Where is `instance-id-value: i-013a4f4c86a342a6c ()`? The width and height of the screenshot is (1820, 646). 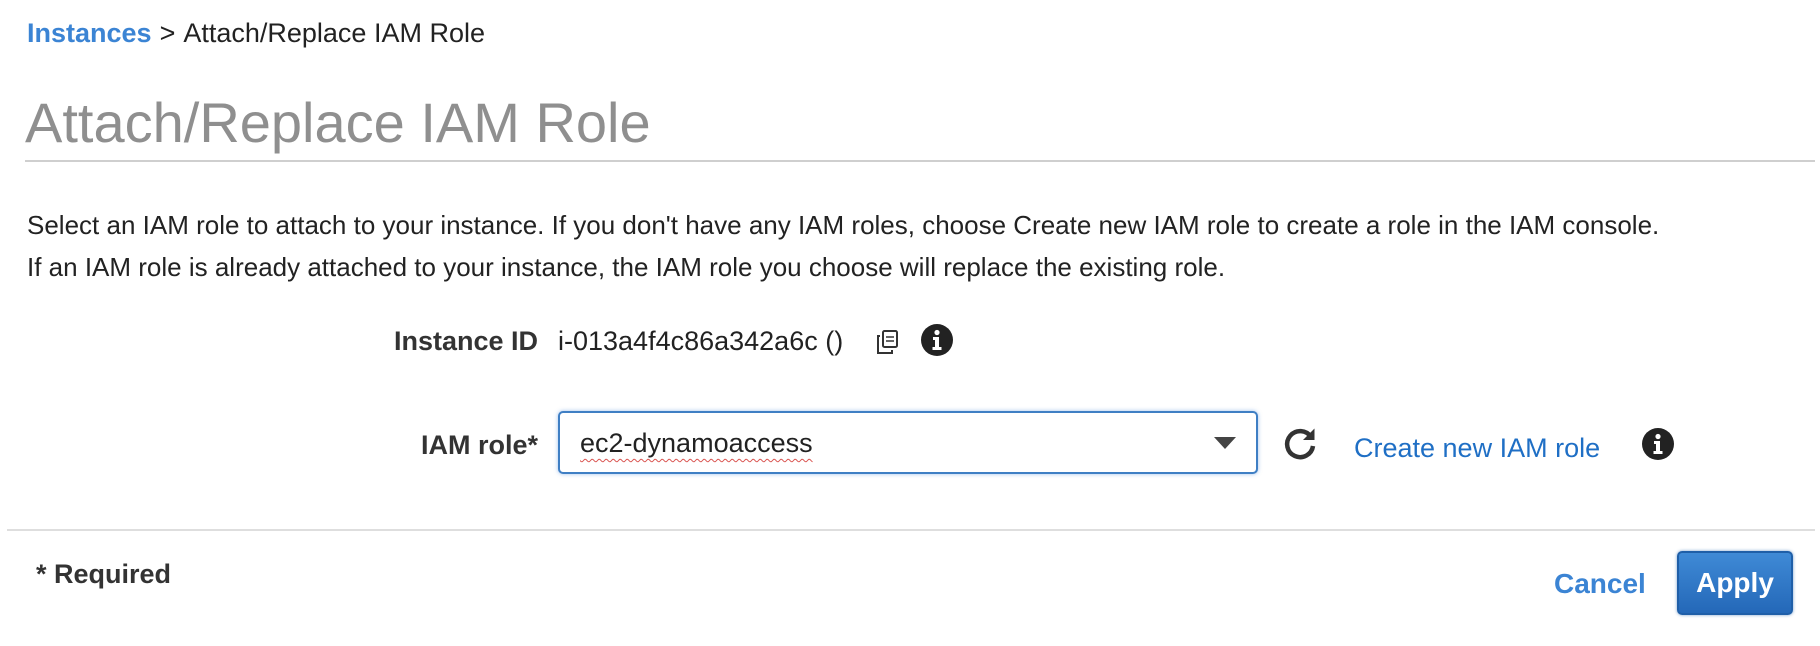
instance-id-value: i-013a4f4c86a342a6c () is located at coordinates (701, 341).